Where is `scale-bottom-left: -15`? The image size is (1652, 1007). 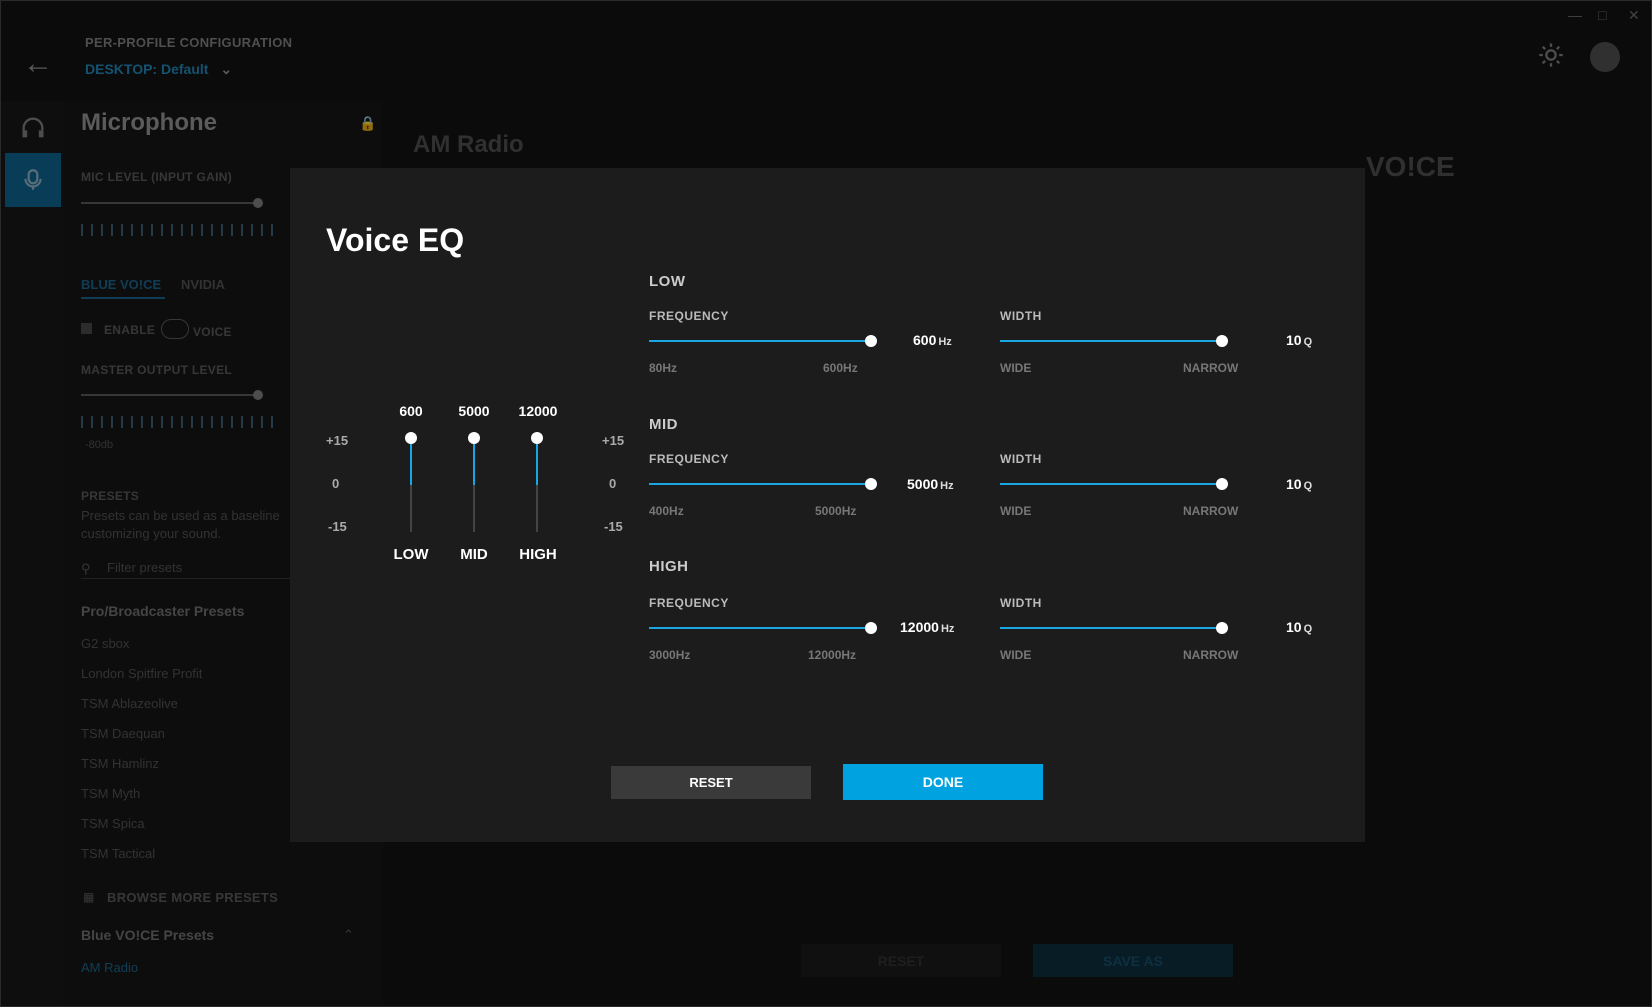
scale-bottom-left: -15 is located at coordinates (337, 526).